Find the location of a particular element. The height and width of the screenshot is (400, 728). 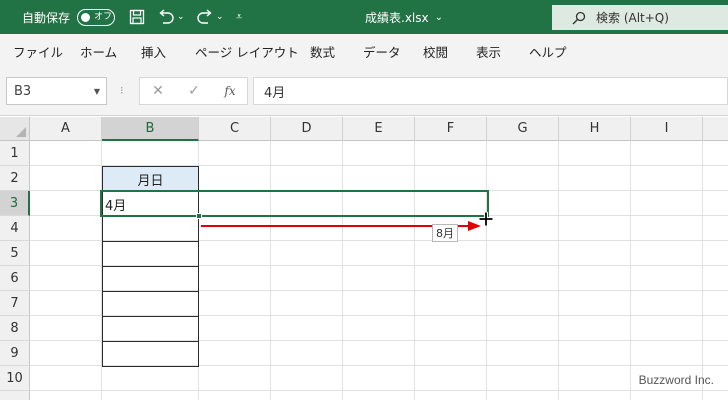

select-all-button is located at coordinates (15, 129).